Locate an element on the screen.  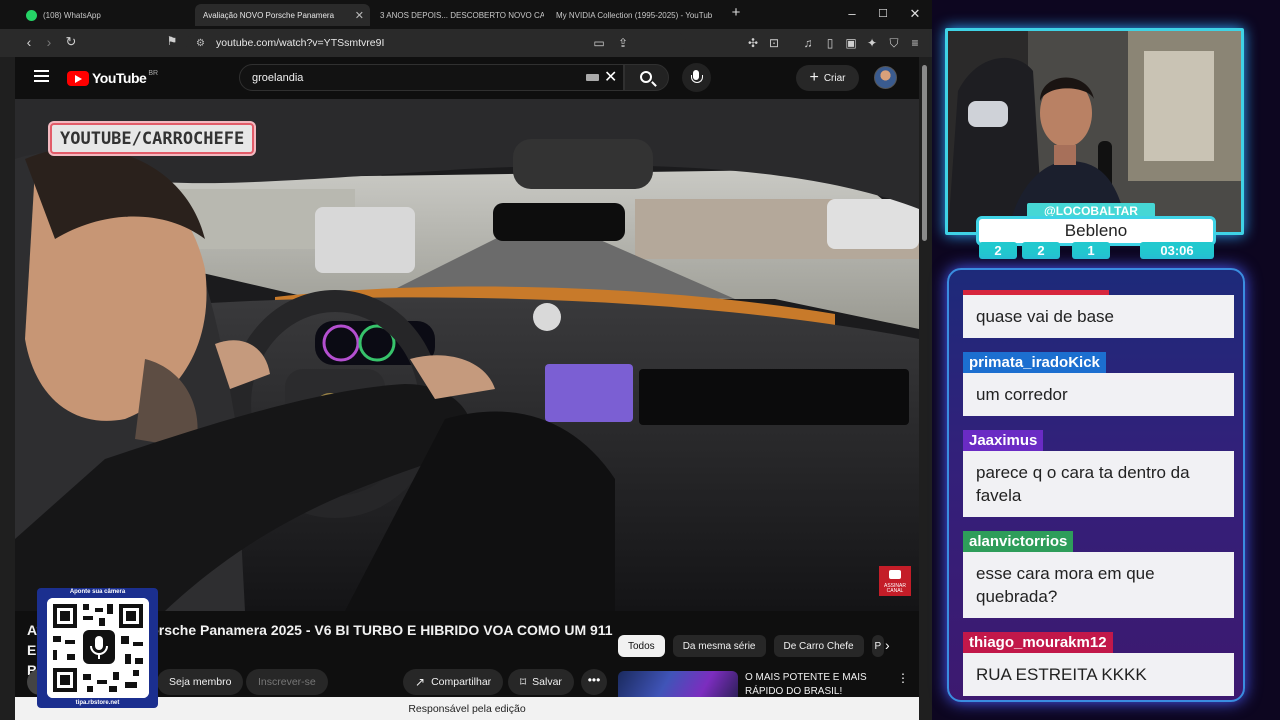
youtube-play-icon is located at coordinates (78, 78).